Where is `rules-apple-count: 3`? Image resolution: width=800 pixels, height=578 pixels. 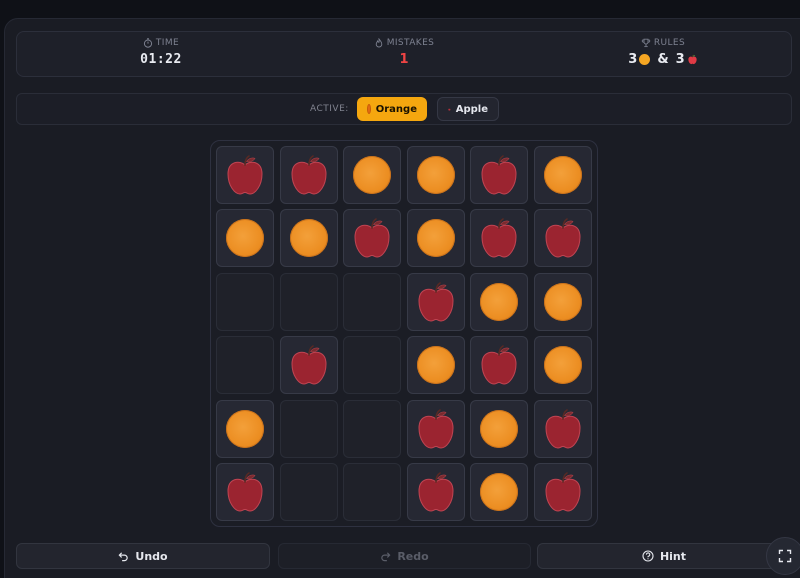
rules-apple-count: 3 is located at coordinates (680, 59).